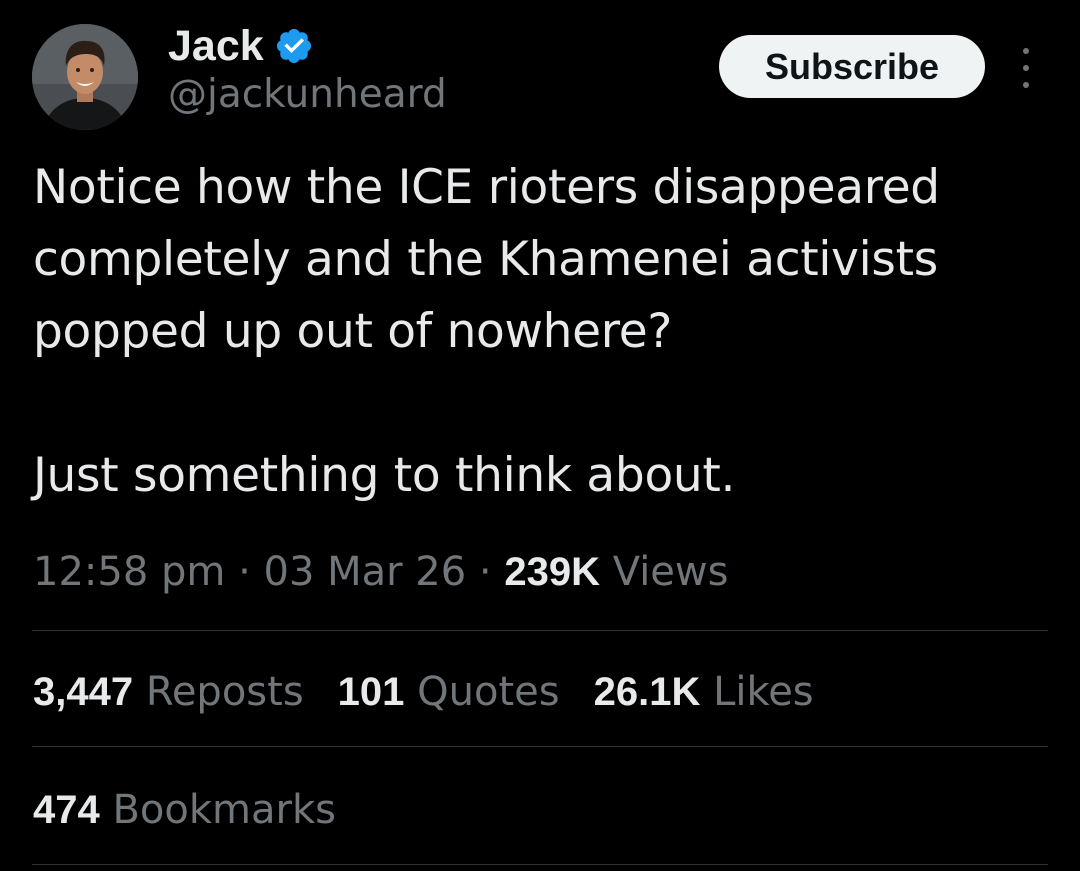  What do you see at coordinates (384, 475) in the screenshot?
I see `tweet-paragraph: Just something to think about.` at bounding box center [384, 475].